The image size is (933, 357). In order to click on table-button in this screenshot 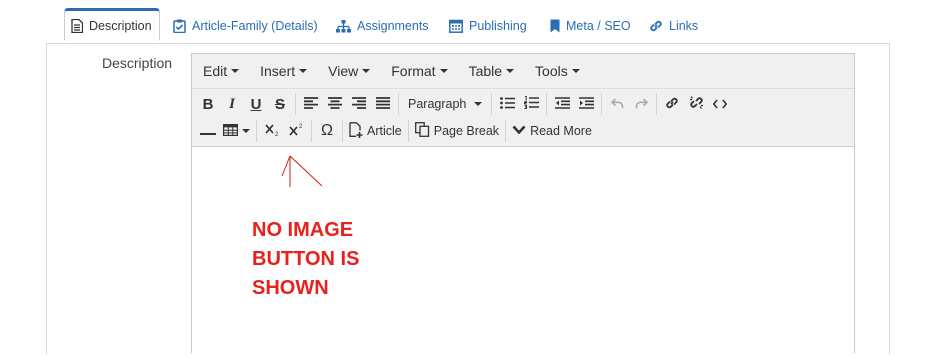, I will do `click(236, 131)`.